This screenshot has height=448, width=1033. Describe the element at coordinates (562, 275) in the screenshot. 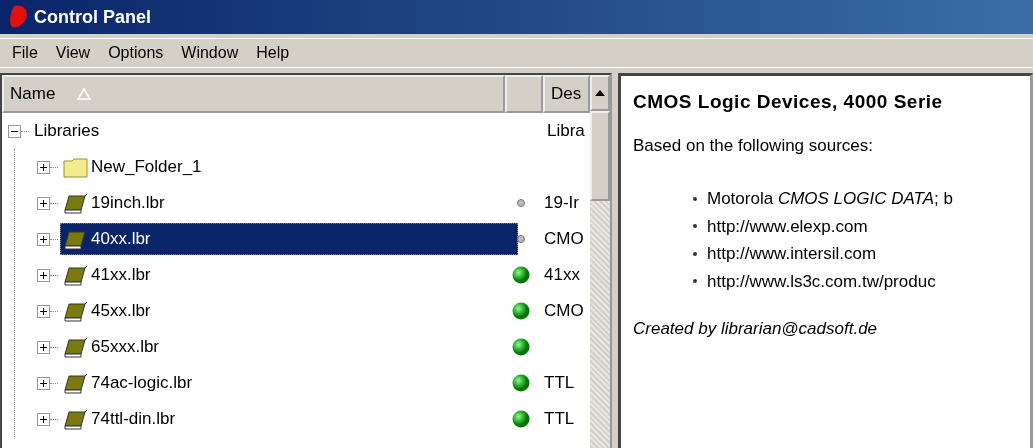

I see `description-text: 41xx` at that location.